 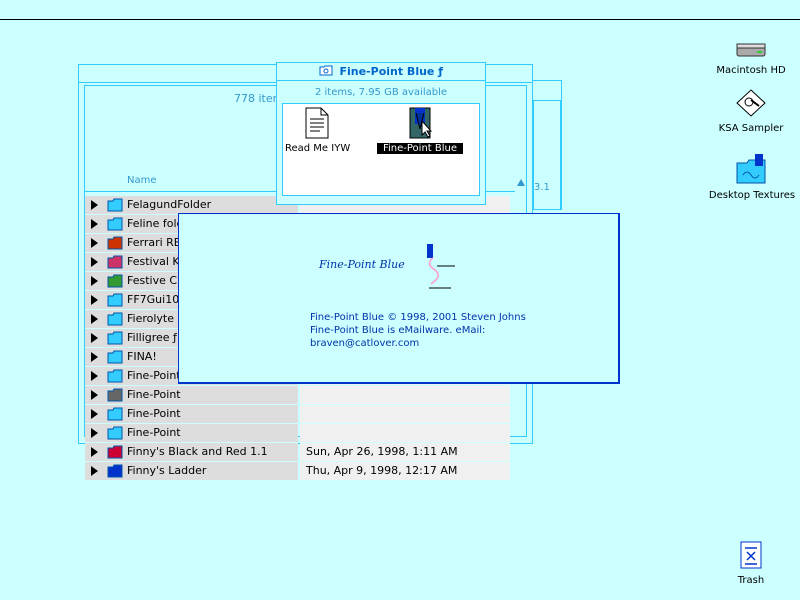 I want to click on credit-line-2: Fine-Point Blue is eMailware. eMail:, so click(x=398, y=330).